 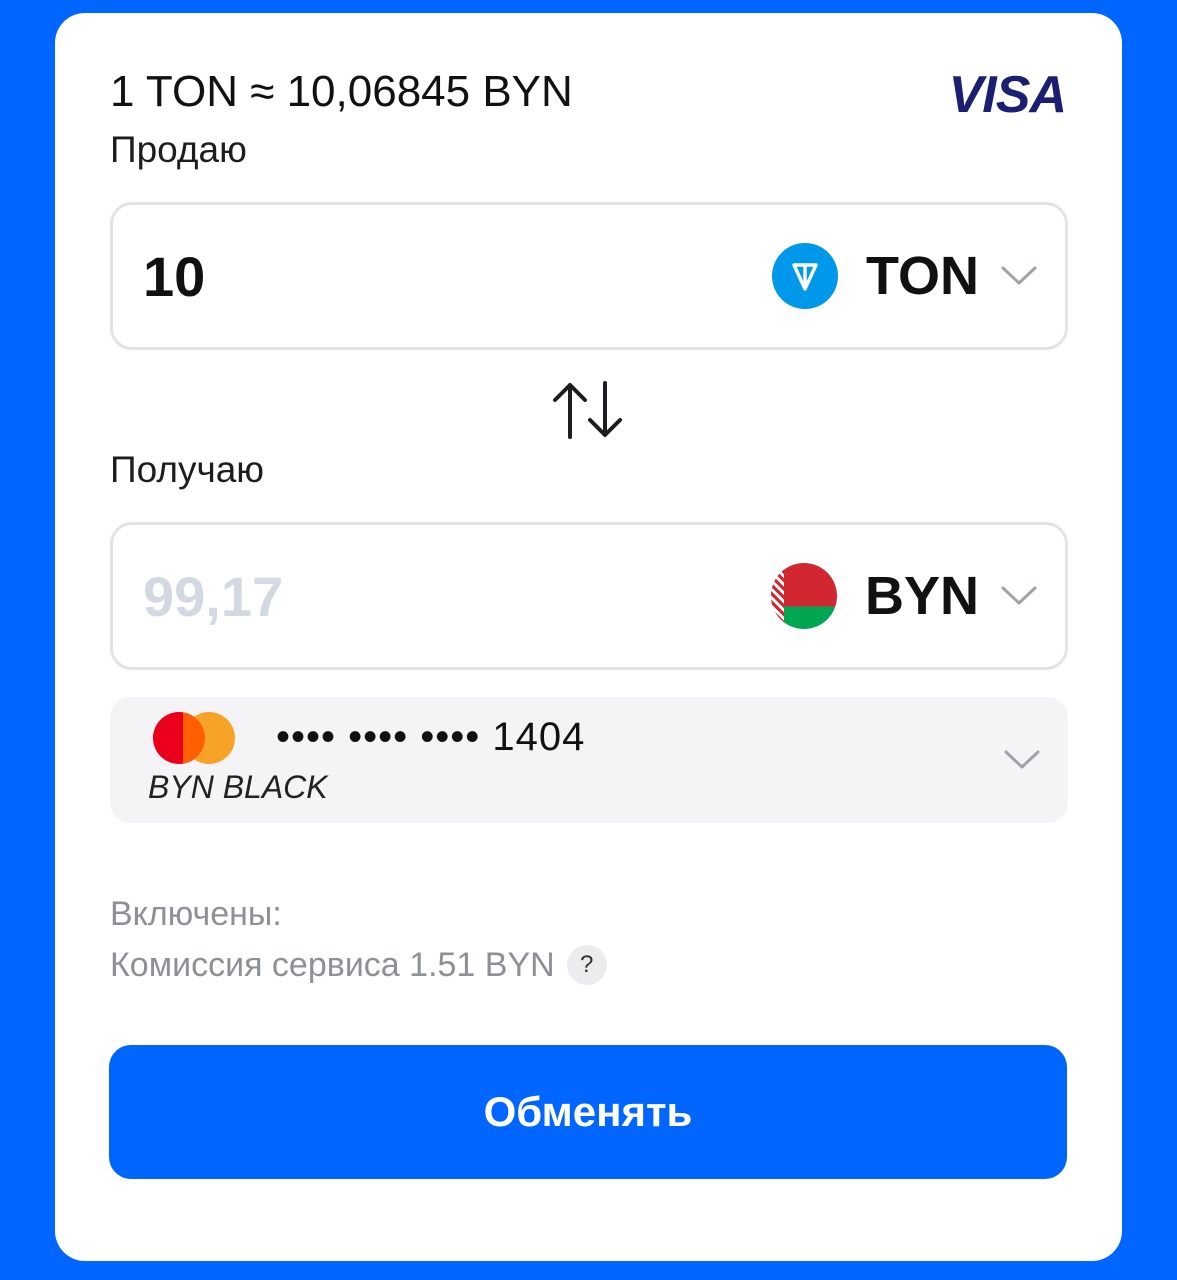 I want to click on mastercard-icon, so click(x=194, y=738).